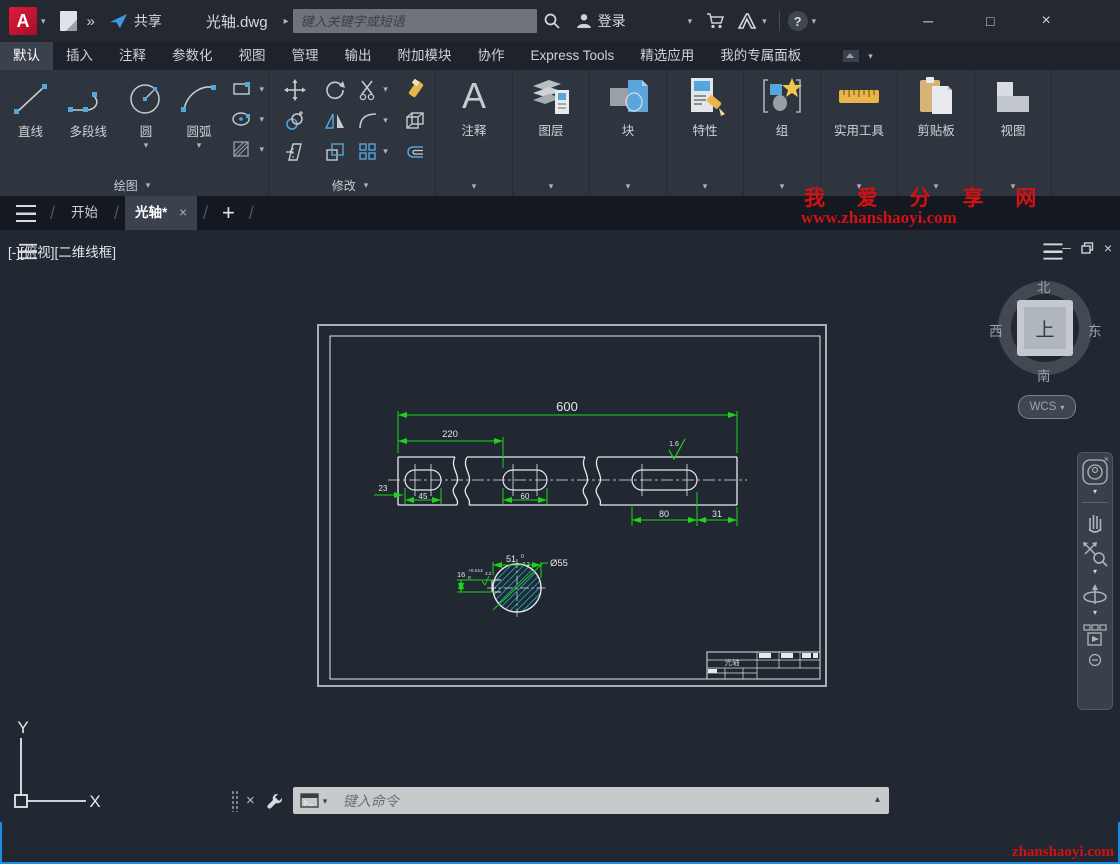 This screenshot has width=1120, height=864. I want to click on navigation-bar: × ▾ ▾ ▾, so click(1095, 581).